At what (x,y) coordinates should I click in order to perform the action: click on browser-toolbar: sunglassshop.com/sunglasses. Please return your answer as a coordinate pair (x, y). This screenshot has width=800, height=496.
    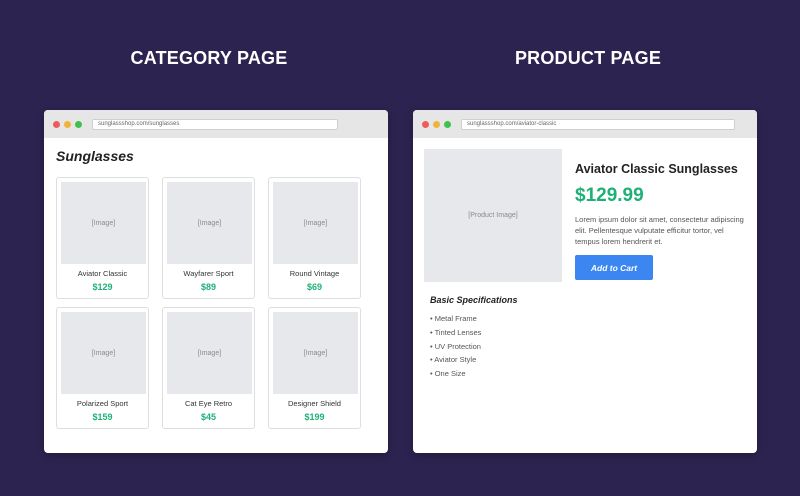
    Looking at the image, I should click on (216, 124).